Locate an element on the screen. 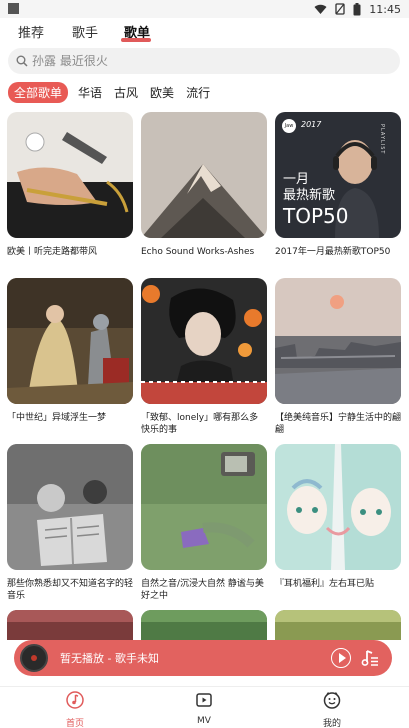  playlist-card: 欧美丨听完走路都带风 is located at coordinates (70, 185).